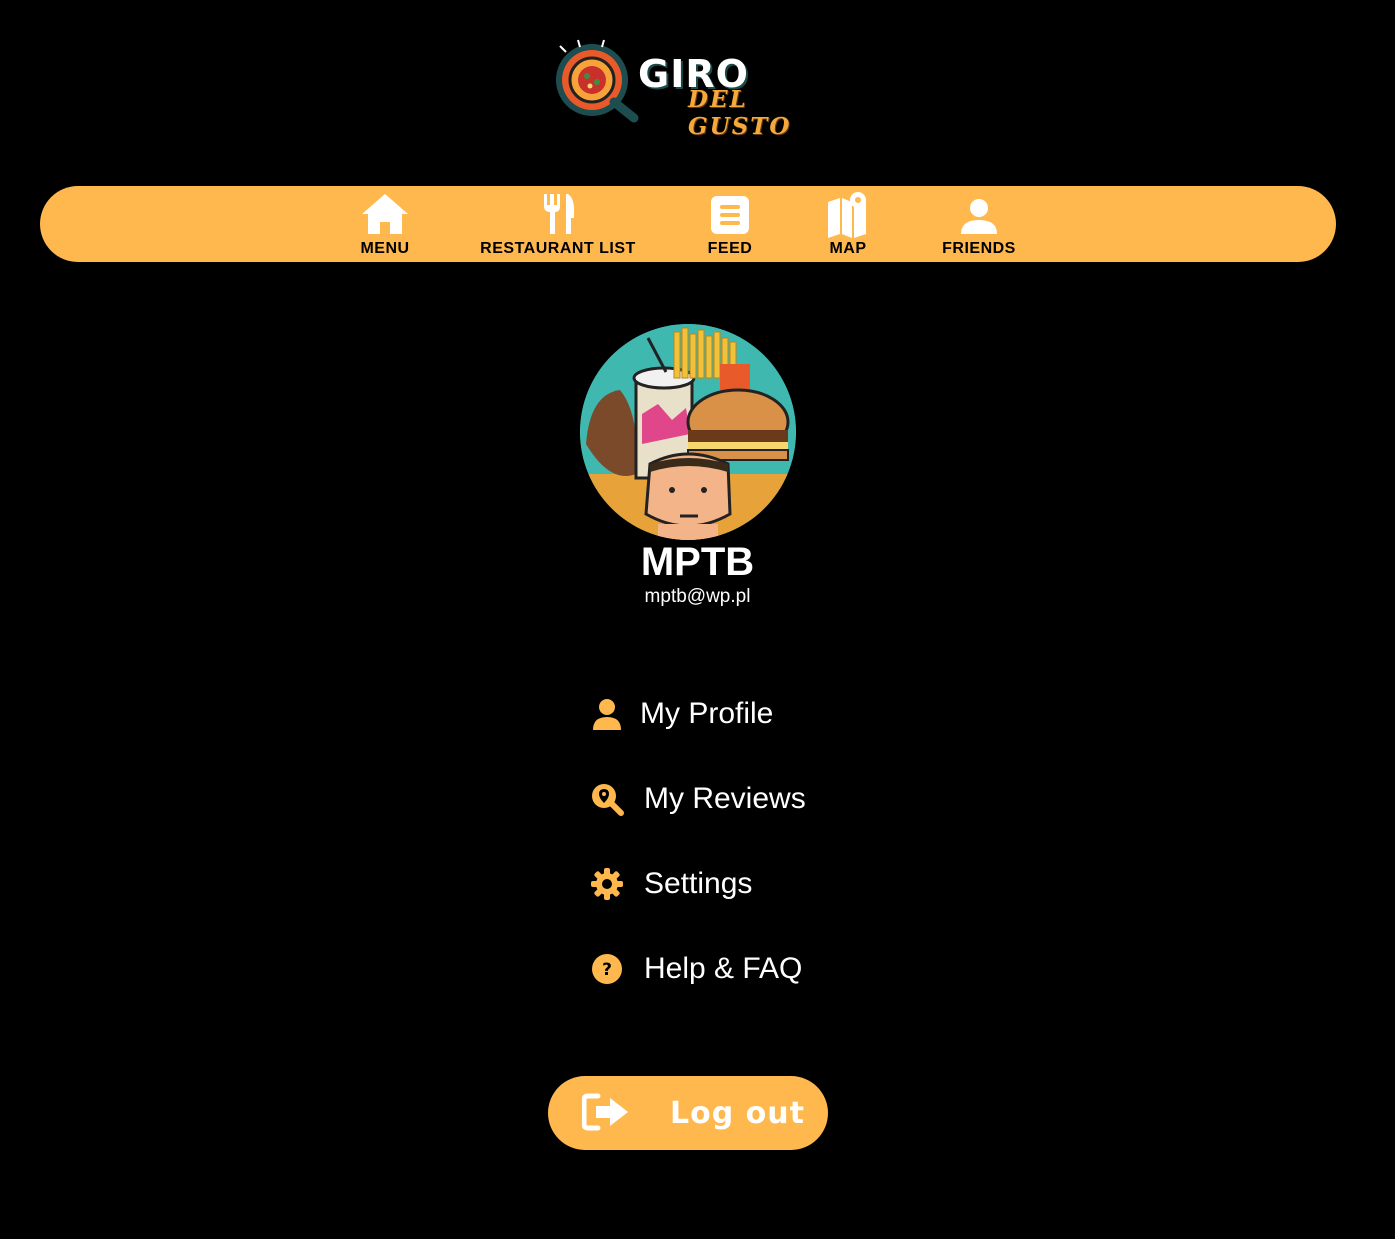 This screenshot has width=1395, height=1239. I want to click on menu-item-label: My Profile, so click(707, 713).